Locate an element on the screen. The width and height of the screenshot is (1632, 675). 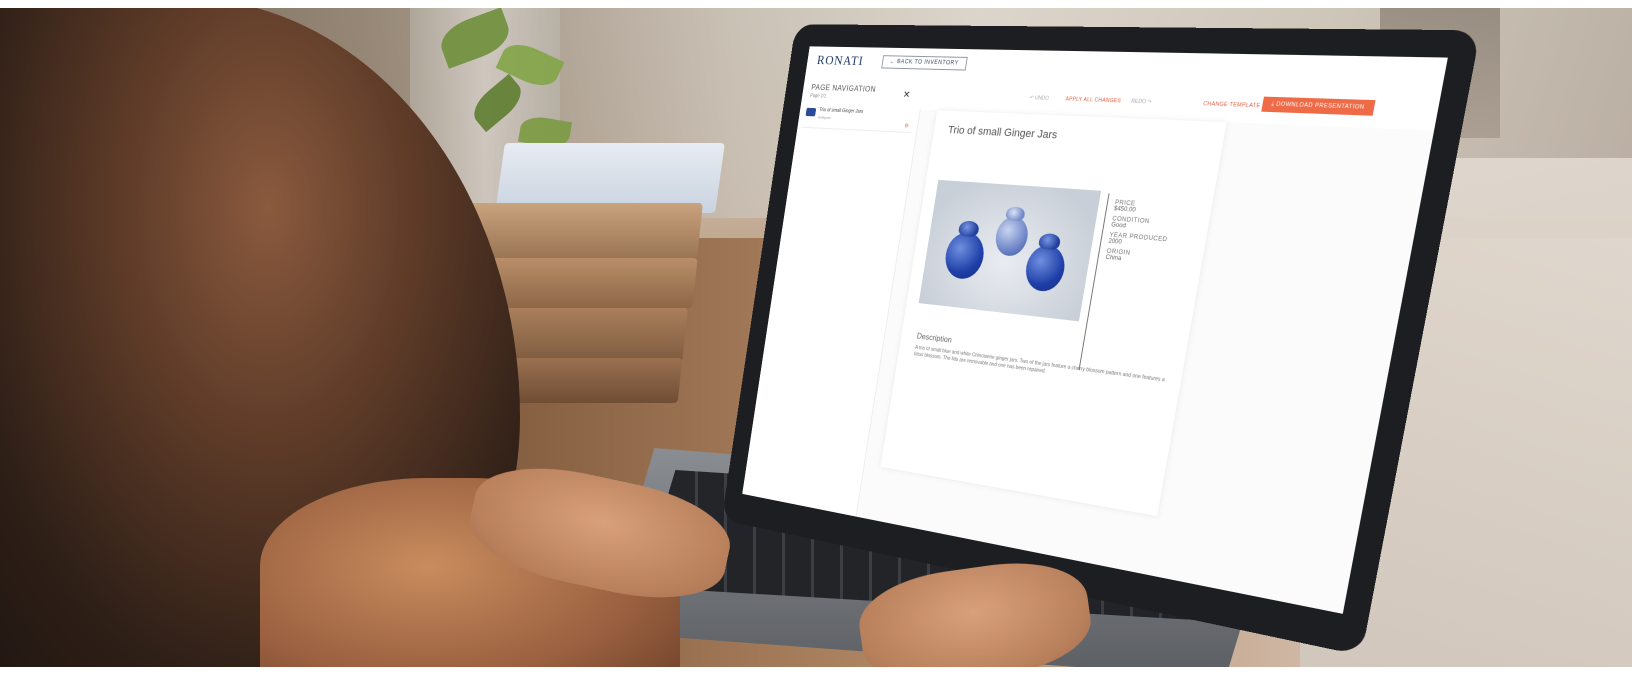
sidebar-page-count: Page 1/1 is located at coordinates (818, 96).